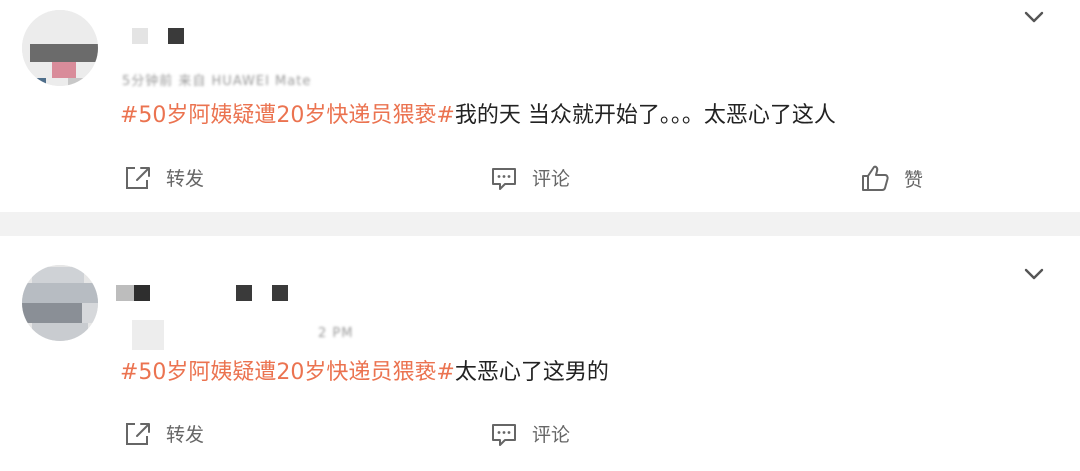 Image resolution: width=1080 pixels, height=471 pixels. What do you see at coordinates (914, 179) in the screenshot?
I see `like-label: 赞` at bounding box center [914, 179].